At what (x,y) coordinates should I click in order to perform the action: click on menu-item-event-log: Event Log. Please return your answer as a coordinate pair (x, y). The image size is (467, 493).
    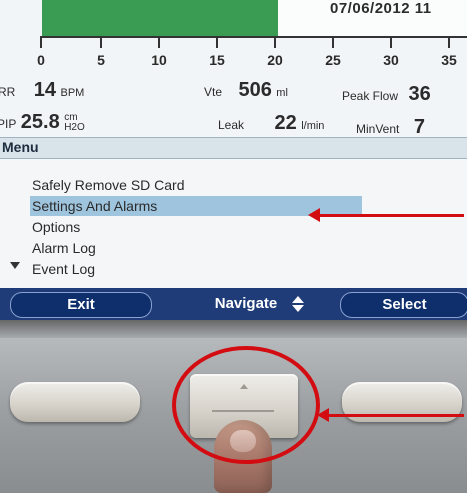
    Looking at the image, I should click on (63, 269).